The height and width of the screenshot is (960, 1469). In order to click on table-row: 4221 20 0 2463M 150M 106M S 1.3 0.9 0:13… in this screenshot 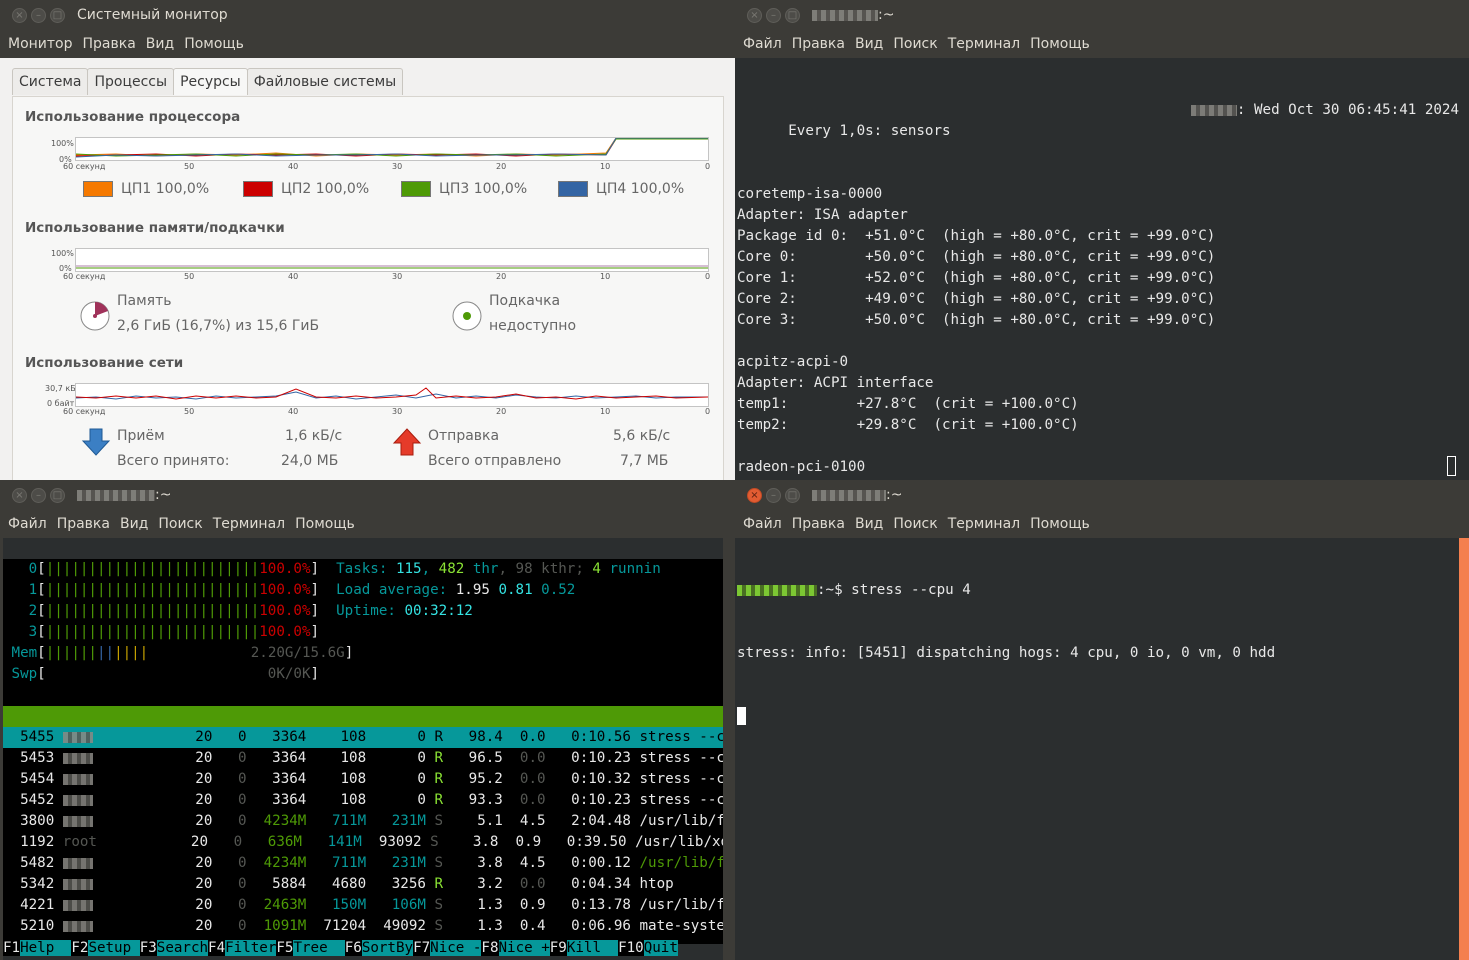, I will do `click(363, 905)`.